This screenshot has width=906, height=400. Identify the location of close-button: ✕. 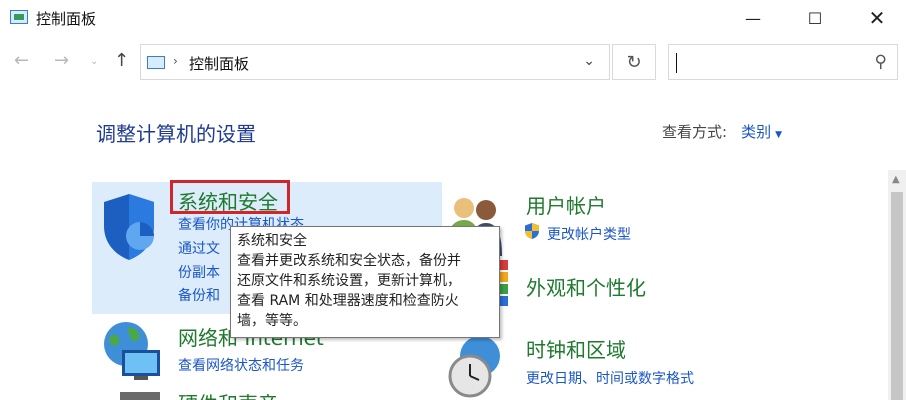
(877, 18).